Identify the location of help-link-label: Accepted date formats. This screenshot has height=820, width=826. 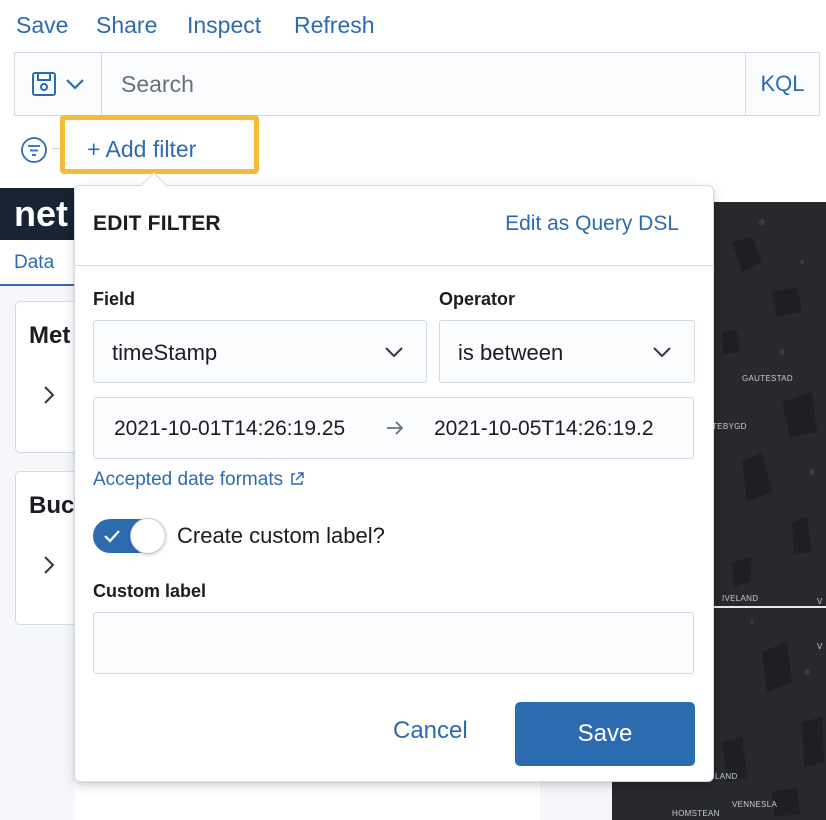
(188, 479).